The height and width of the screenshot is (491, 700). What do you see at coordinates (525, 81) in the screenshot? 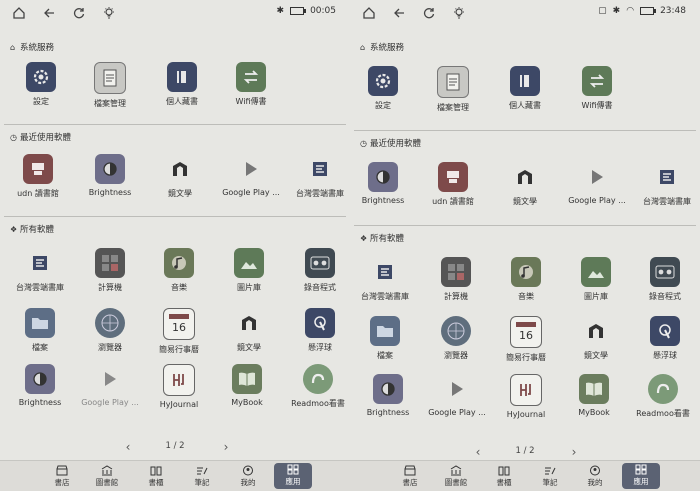
I see `personal-library-icon` at bounding box center [525, 81].